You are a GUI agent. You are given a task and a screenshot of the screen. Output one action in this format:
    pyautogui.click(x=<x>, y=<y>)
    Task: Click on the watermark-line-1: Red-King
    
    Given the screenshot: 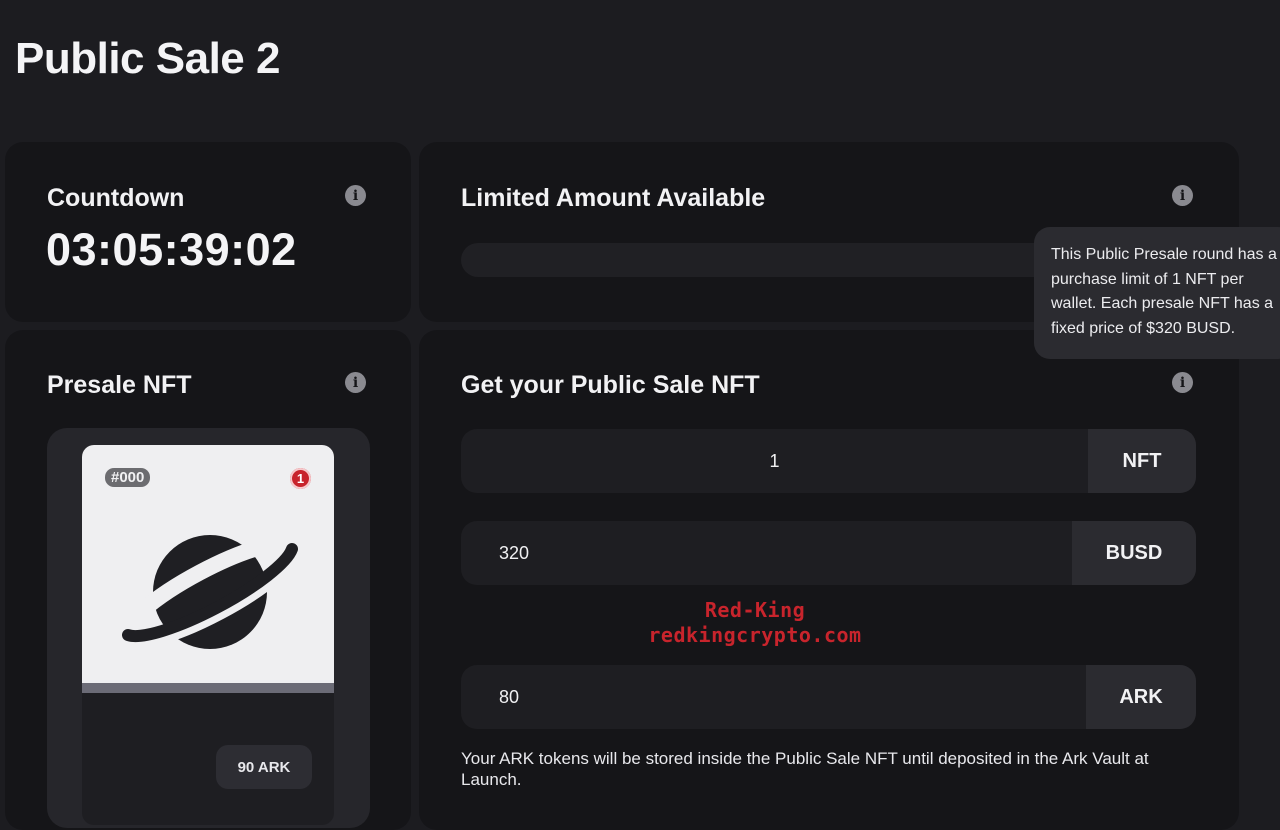 What is the action you would take?
    pyautogui.click(x=755, y=610)
    